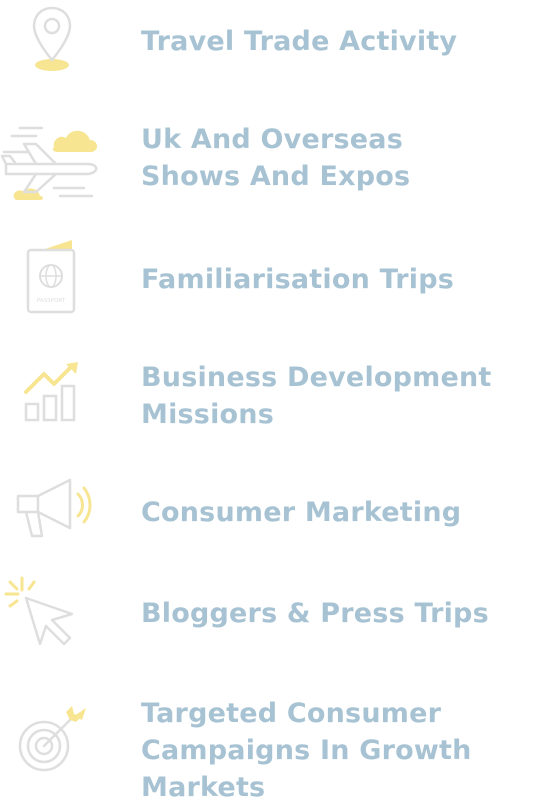 The image size is (550, 806). Describe the element at coordinates (54, 510) in the screenshot. I see `megaphone-icon` at that location.